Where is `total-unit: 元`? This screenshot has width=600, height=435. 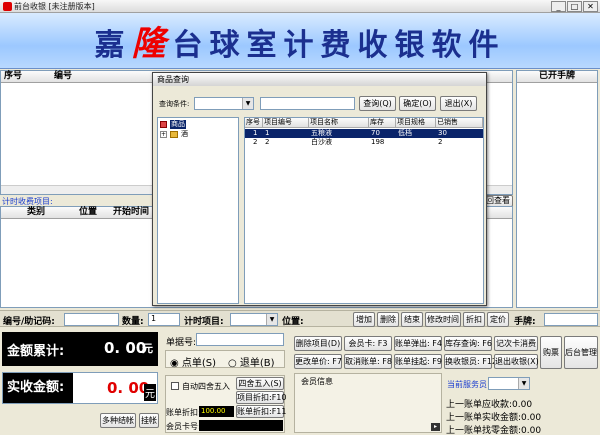
total-unit: 元 is located at coordinates (147, 348).